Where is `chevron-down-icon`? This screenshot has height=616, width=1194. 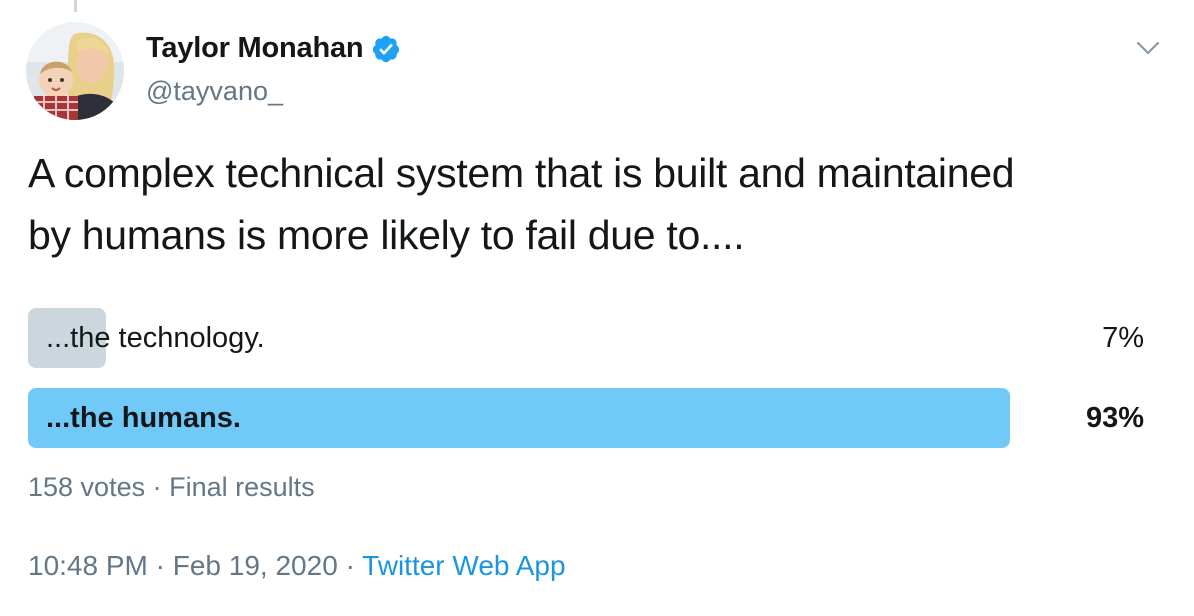 chevron-down-icon is located at coordinates (1148, 48).